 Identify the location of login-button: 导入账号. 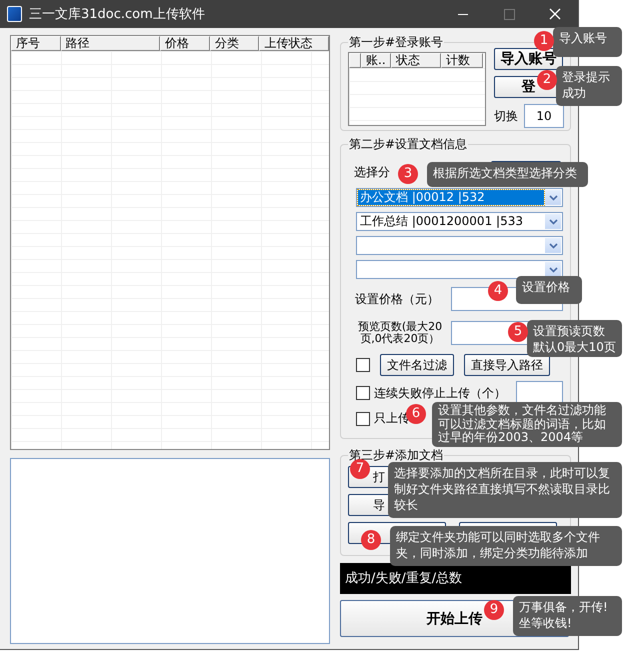
(528, 59).